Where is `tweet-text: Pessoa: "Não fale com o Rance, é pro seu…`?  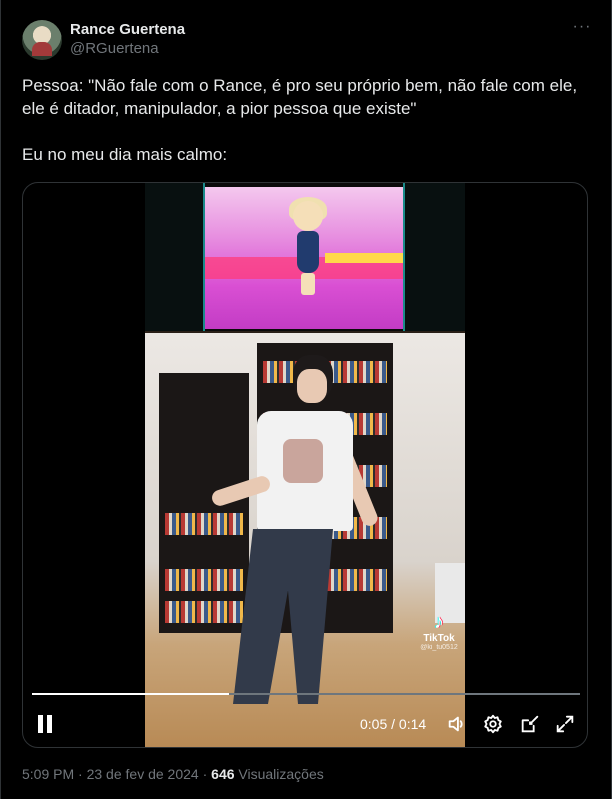 tweet-text: Pessoa: "Não fale com o Rance, é pro seu… is located at coordinates (300, 120).